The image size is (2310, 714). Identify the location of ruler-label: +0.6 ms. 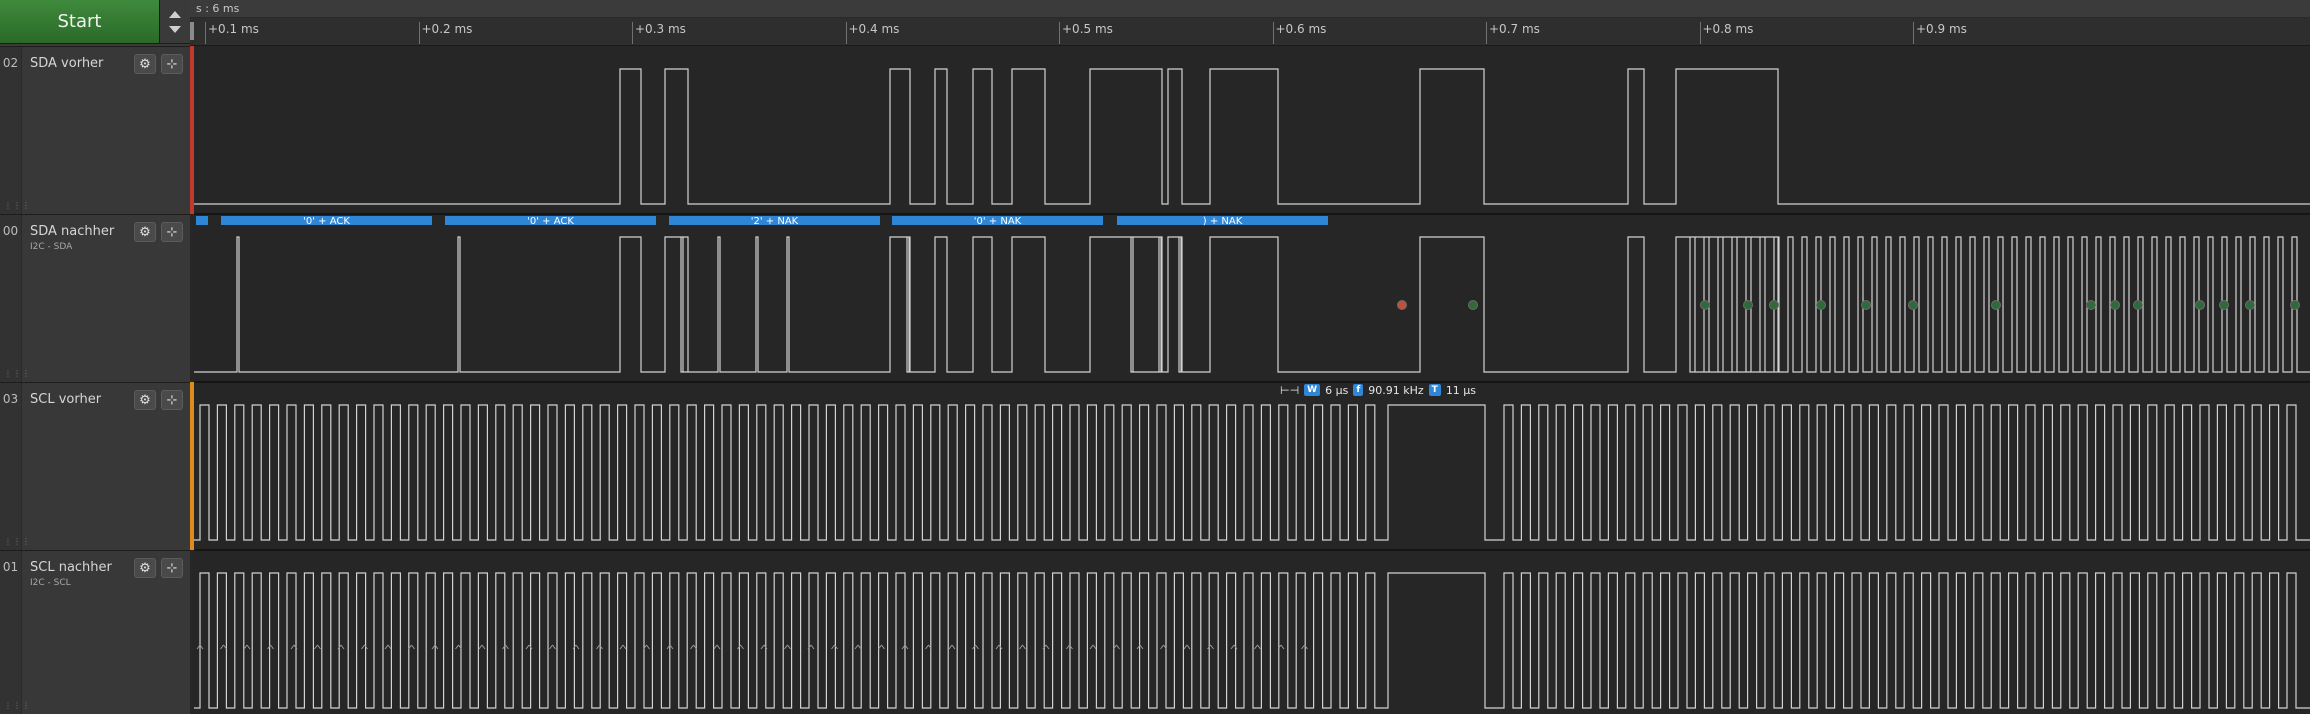
(1301, 29).